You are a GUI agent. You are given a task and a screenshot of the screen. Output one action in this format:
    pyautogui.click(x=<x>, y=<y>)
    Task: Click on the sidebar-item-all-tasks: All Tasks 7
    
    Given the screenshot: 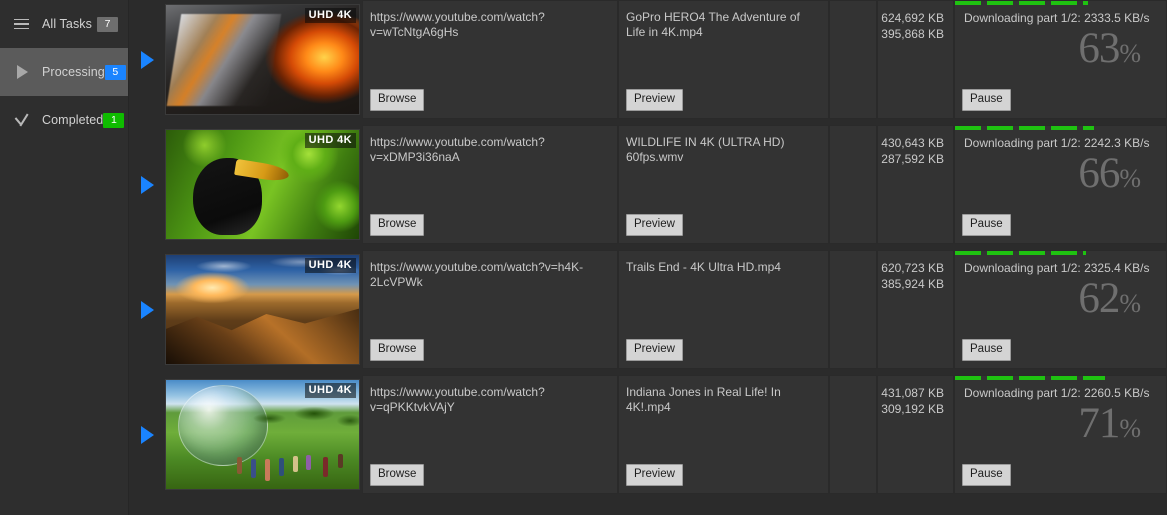 What is the action you would take?
    pyautogui.click(x=64, y=24)
    